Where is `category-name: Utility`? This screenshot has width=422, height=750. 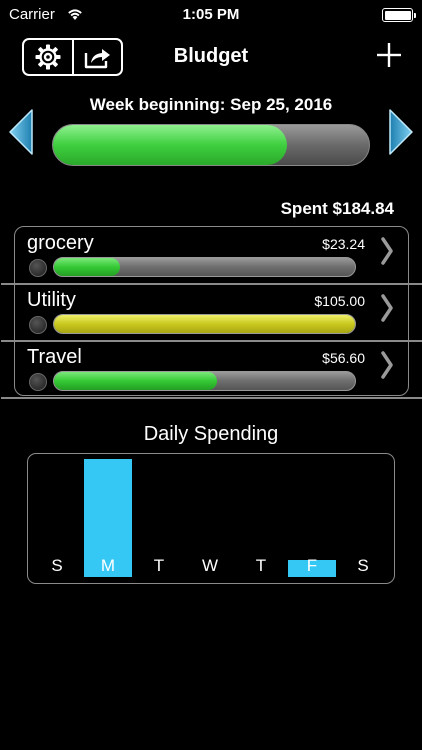
category-name: Utility is located at coordinates (51, 300).